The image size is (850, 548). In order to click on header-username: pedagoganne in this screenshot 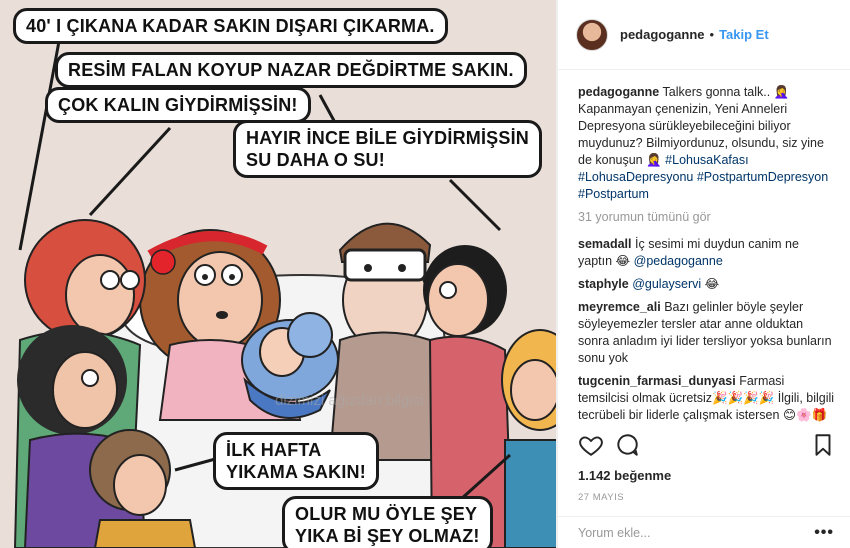, I will do `click(662, 34)`.